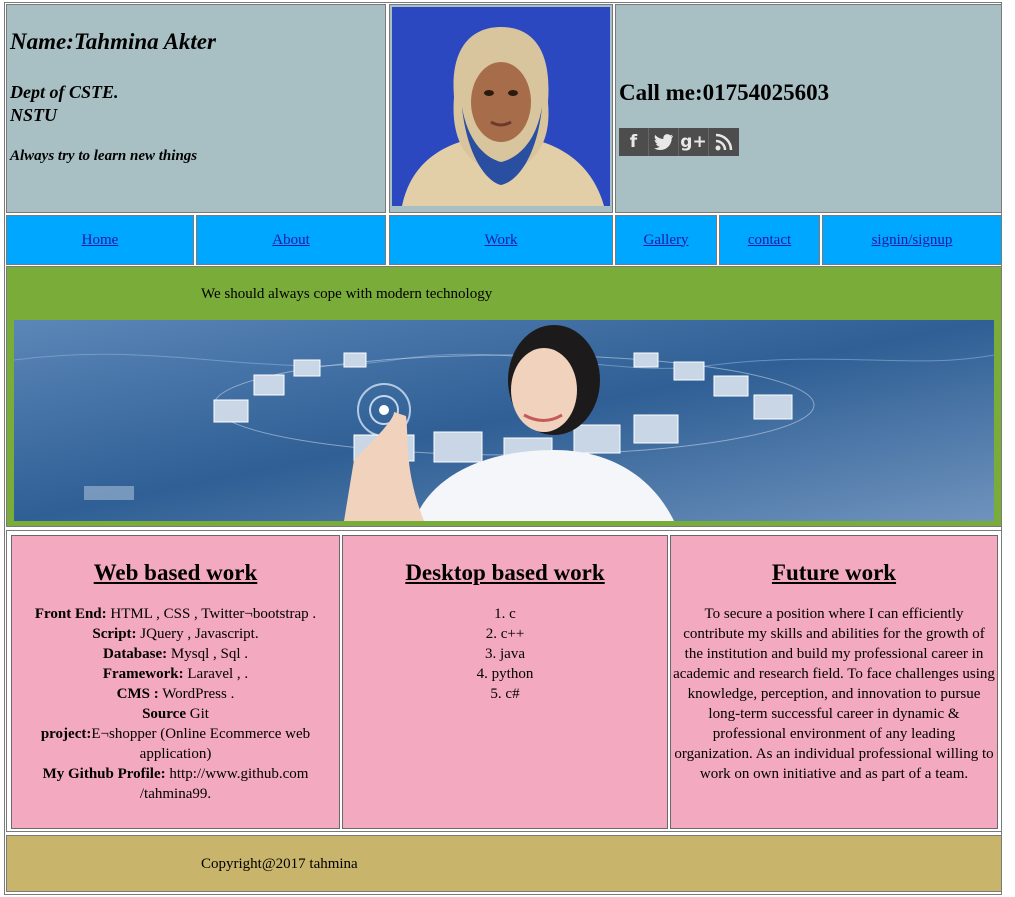  I want to click on database-value: Mysql , Sql ., so click(208, 654).